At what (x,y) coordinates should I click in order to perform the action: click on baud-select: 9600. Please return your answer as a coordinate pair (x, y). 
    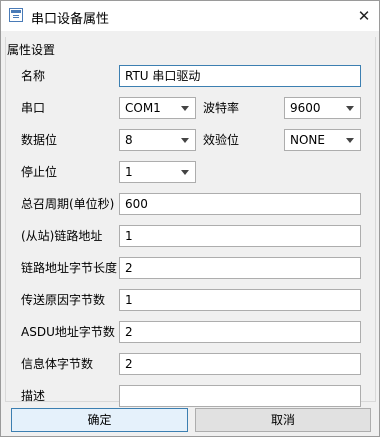
    Looking at the image, I should click on (322, 108).